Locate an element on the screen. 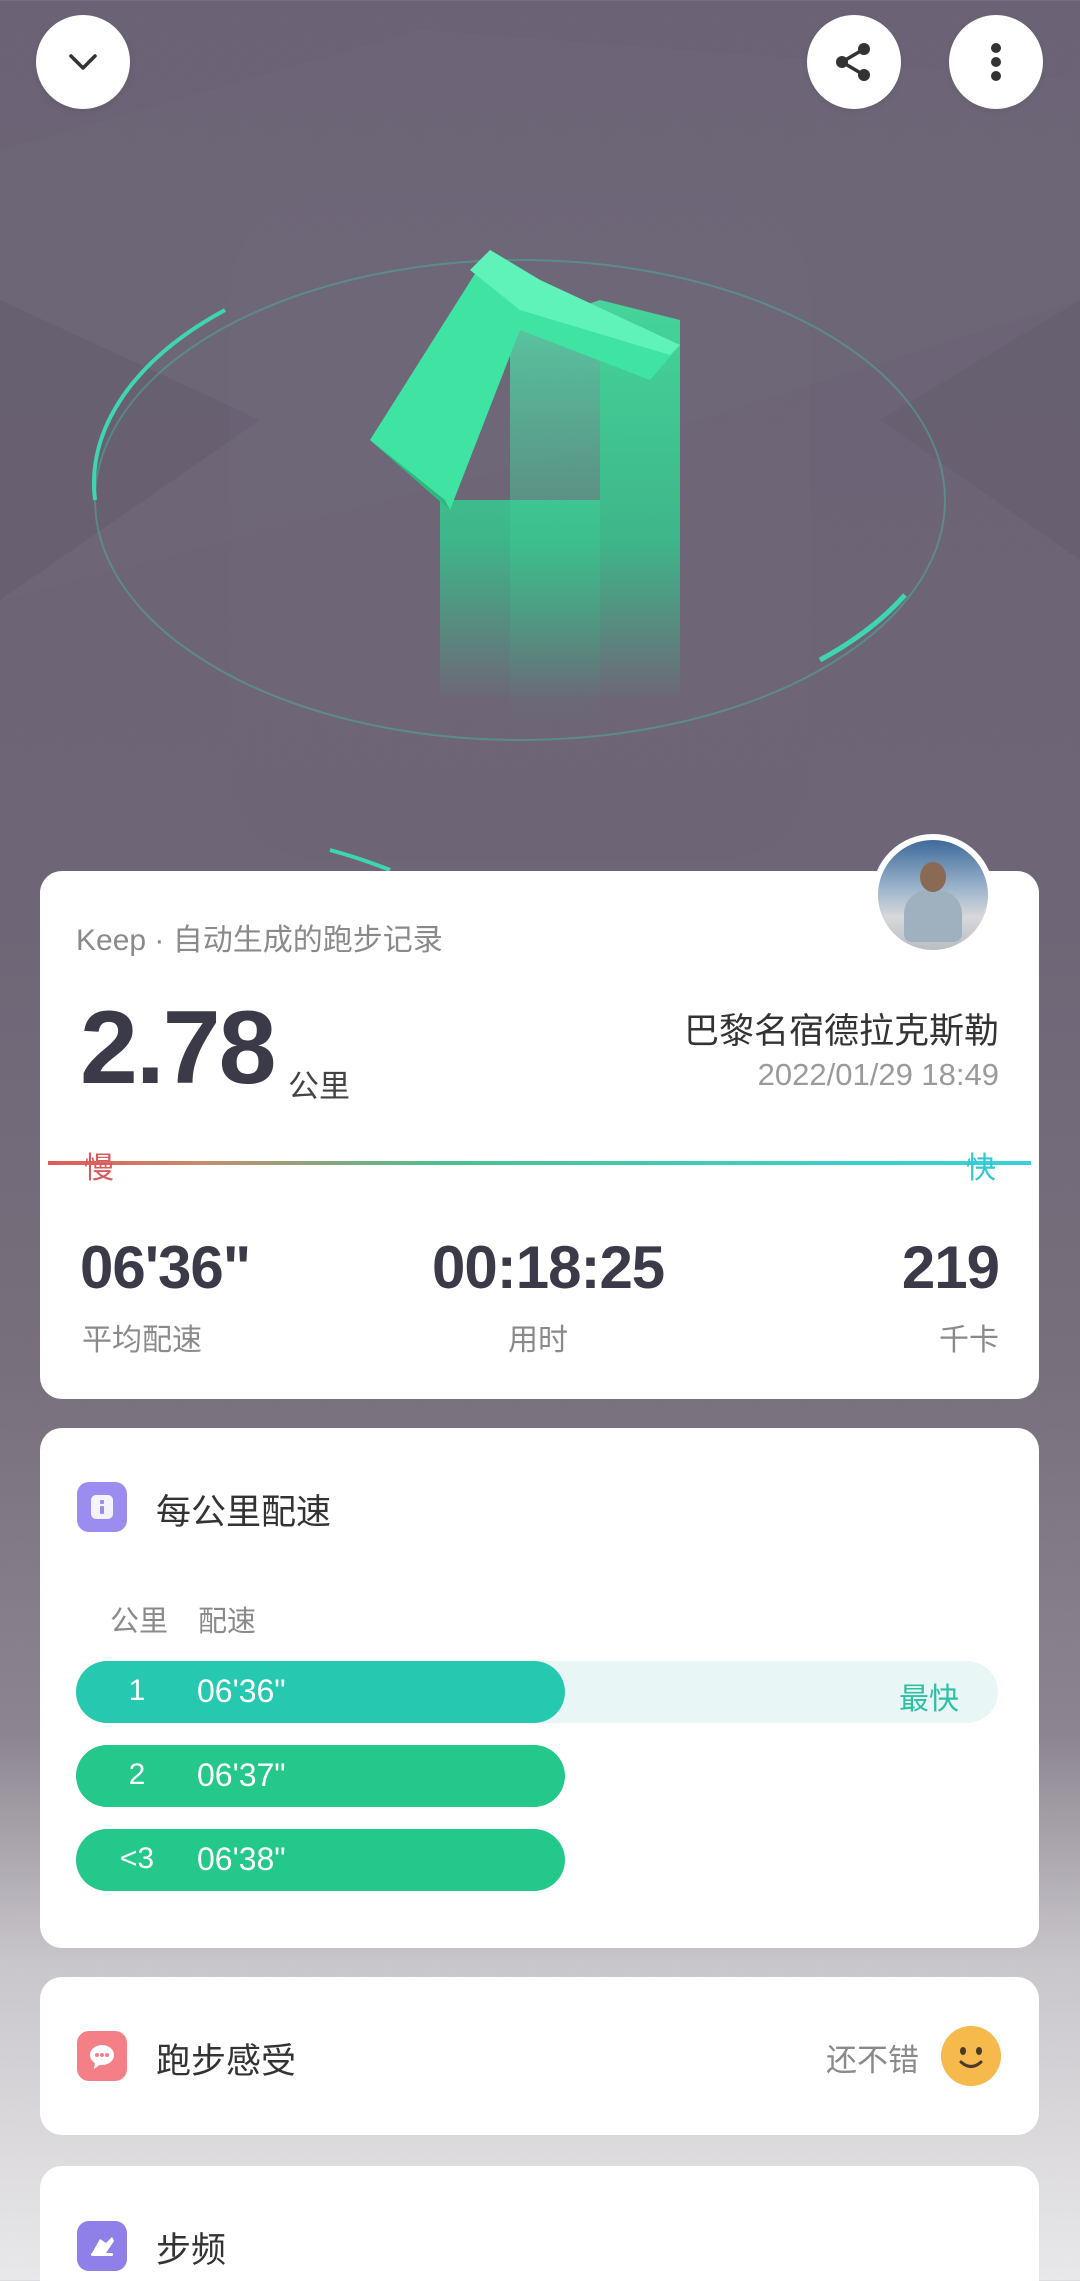 Image resolution: width=1080 pixels, height=2281 pixels. more-button is located at coordinates (996, 62).